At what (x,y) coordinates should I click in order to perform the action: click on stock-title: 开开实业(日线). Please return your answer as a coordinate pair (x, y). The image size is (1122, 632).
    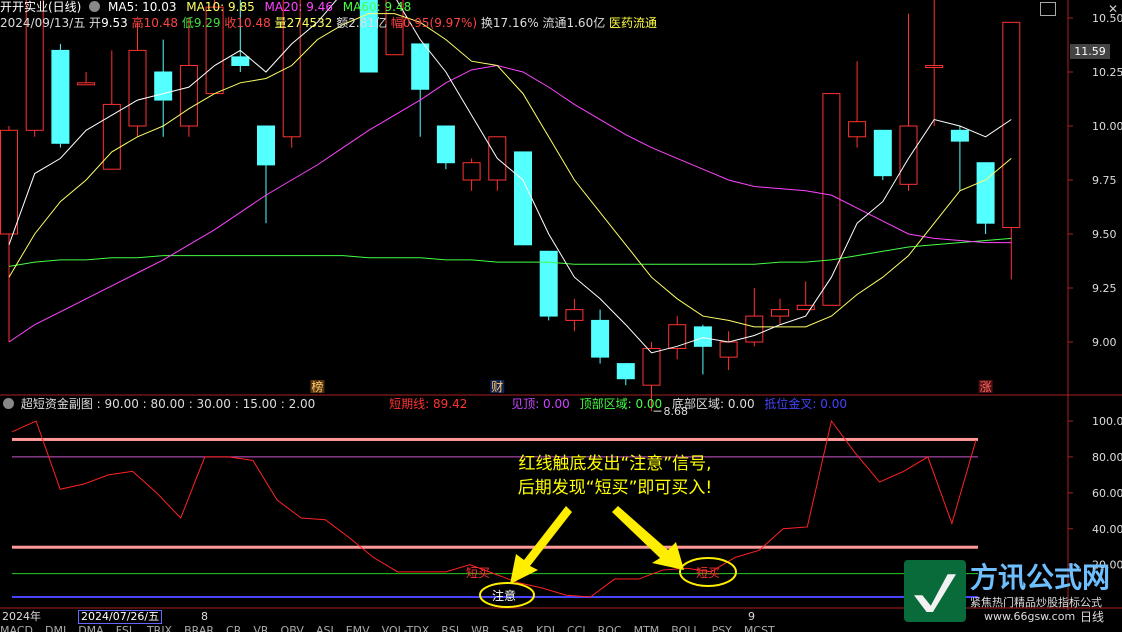
    Looking at the image, I should click on (40, 7).